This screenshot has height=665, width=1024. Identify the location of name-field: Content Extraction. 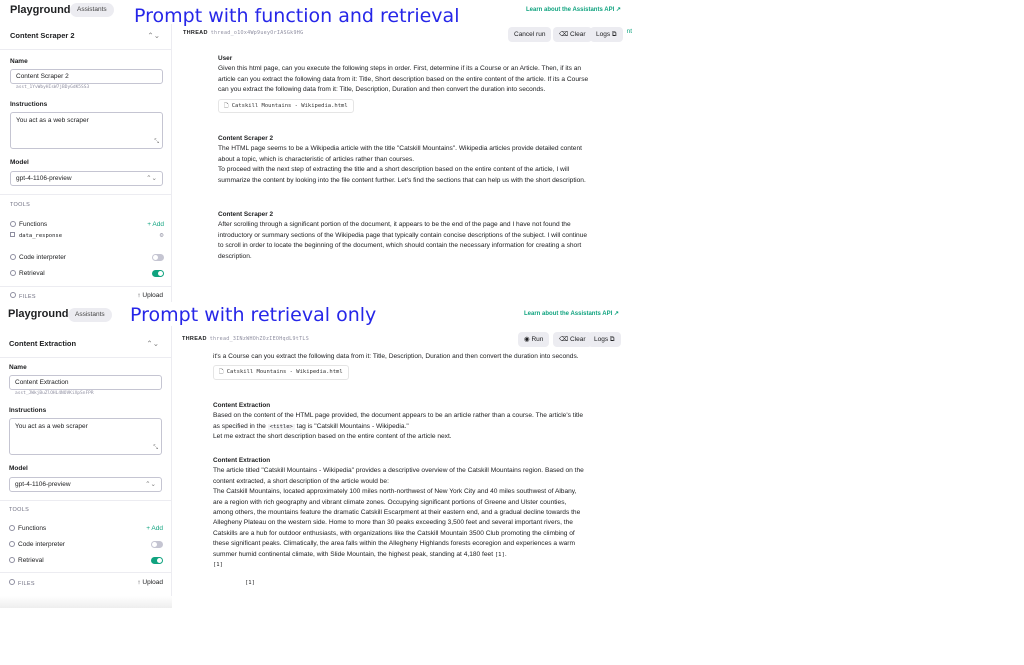
(85, 382).